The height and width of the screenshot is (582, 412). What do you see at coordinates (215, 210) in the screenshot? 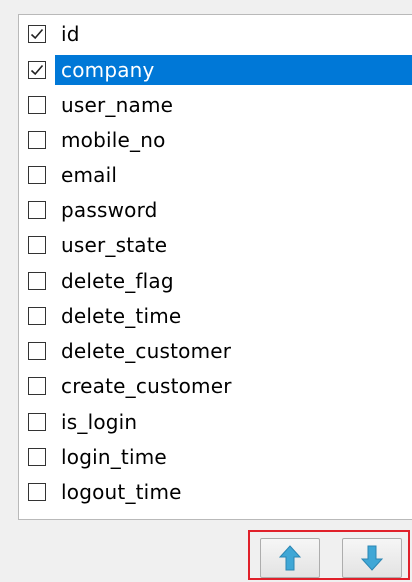
I see `list-item-password: password` at bounding box center [215, 210].